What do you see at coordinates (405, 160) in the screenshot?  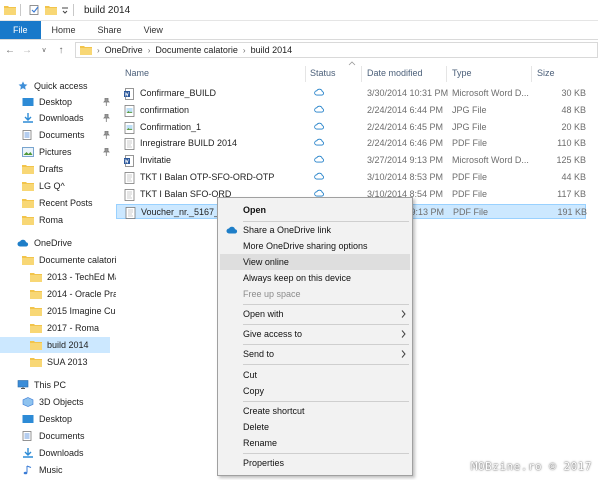 I see `file-date: 3/27/2014 9:13 PM` at bounding box center [405, 160].